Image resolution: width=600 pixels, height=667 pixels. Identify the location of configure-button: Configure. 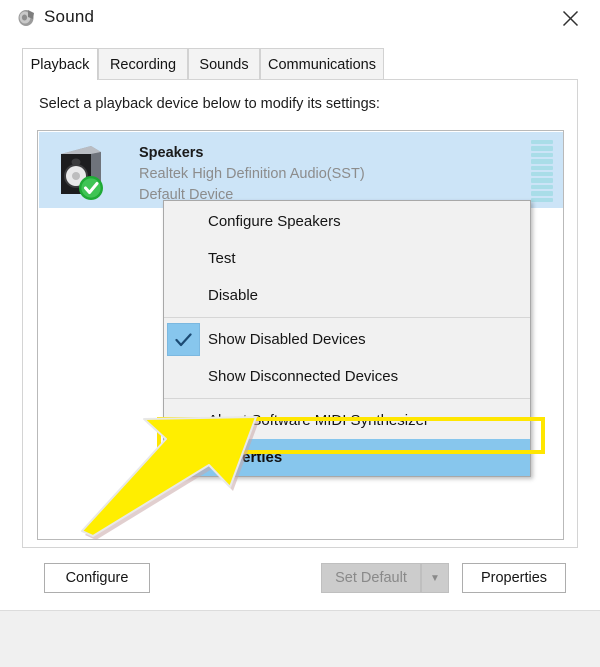
(97, 578).